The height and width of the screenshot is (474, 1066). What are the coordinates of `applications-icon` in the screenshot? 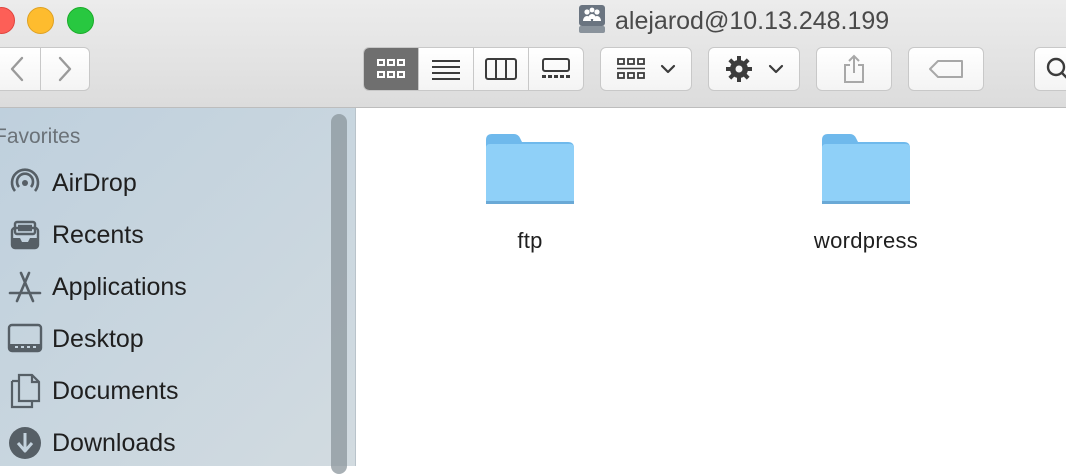 It's located at (25, 287).